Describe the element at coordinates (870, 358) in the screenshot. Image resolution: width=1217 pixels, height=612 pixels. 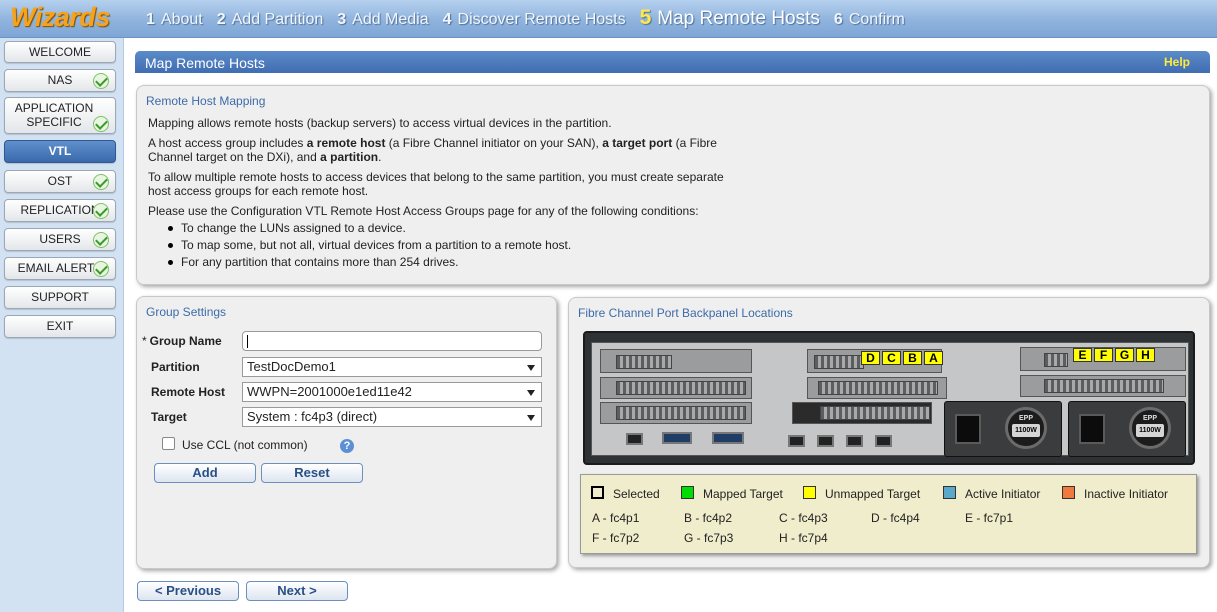
I see `fc-port-d: D` at that location.